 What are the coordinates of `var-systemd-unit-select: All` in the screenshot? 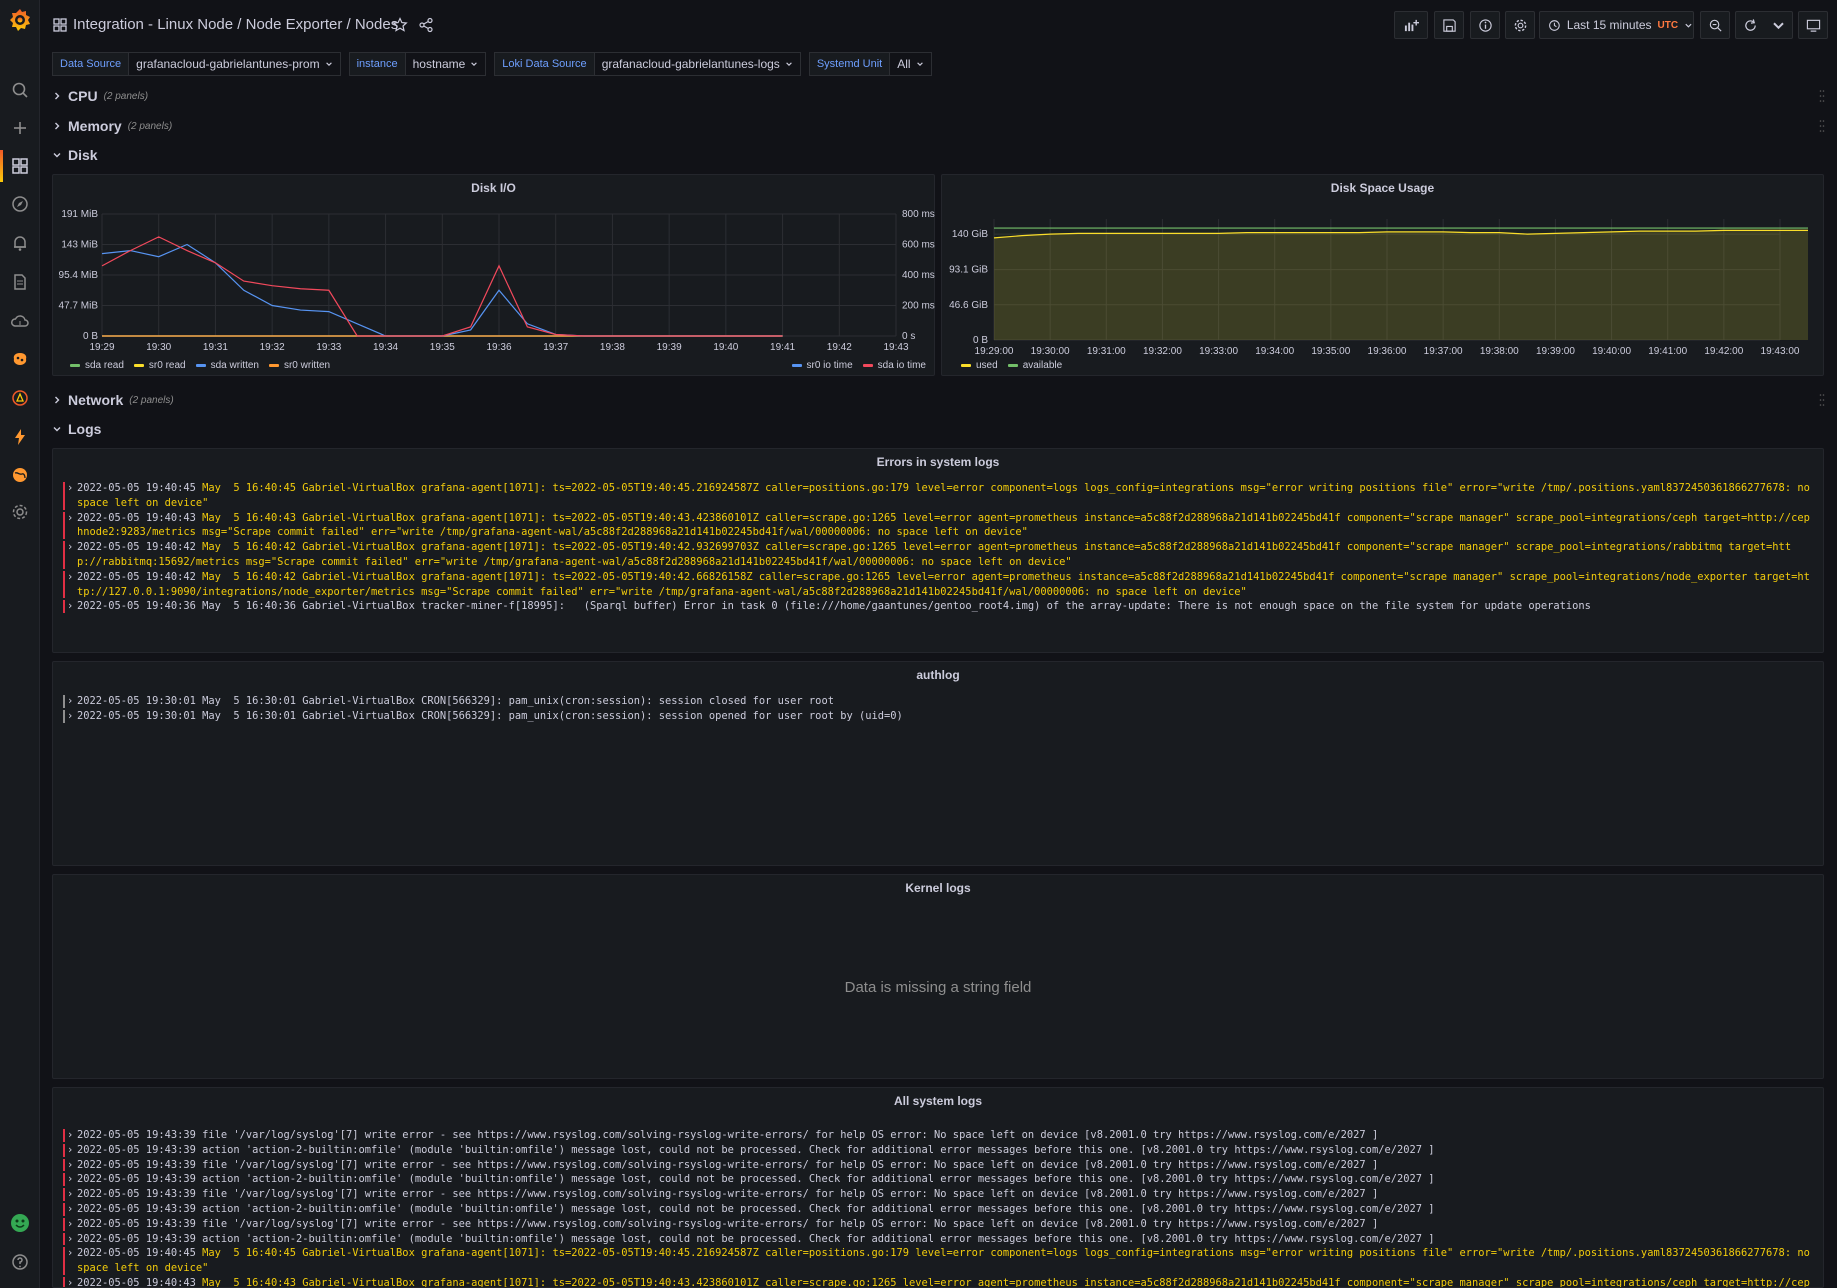 It's located at (911, 64).